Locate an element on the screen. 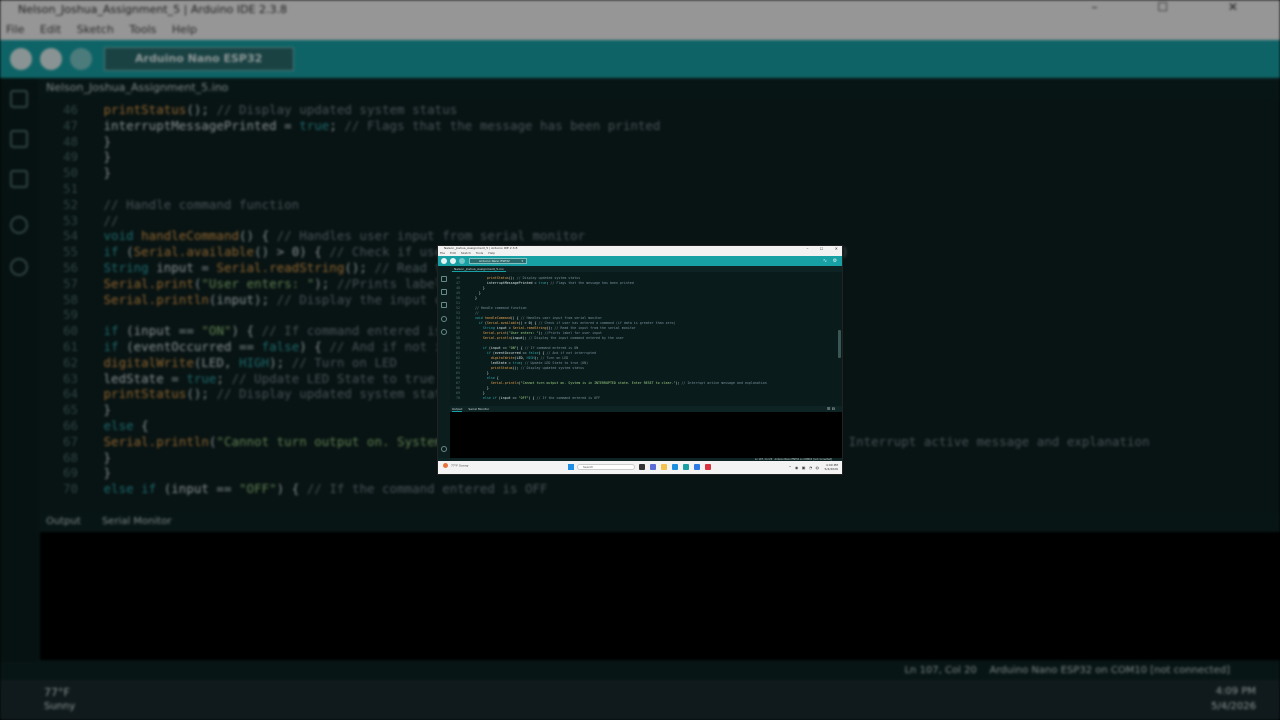 This screenshot has width=1280, height=720. line-number: 48 is located at coordinates (70, 141).